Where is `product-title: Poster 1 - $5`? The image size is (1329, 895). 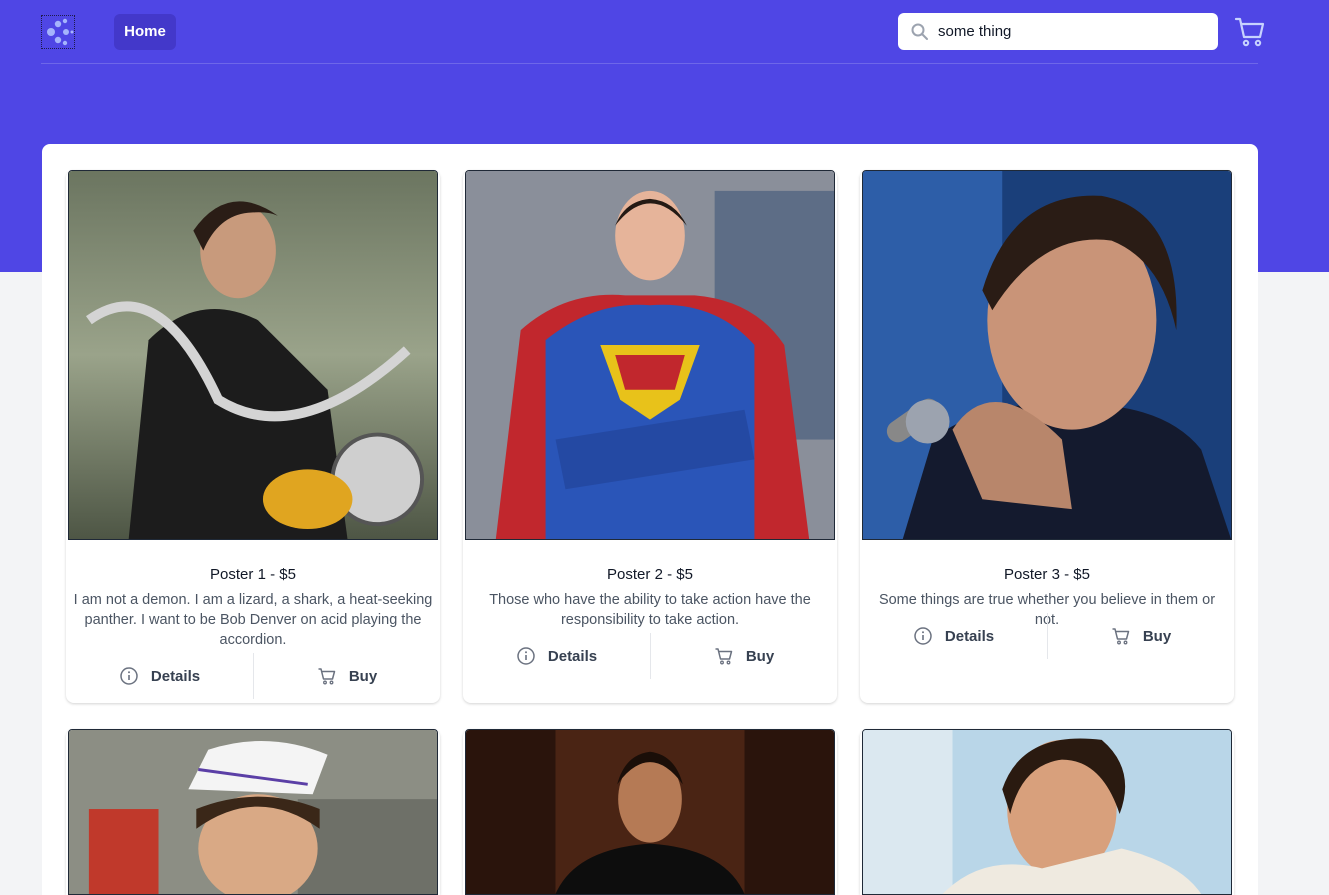
product-title: Poster 1 - $5 is located at coordinates (253, 574).